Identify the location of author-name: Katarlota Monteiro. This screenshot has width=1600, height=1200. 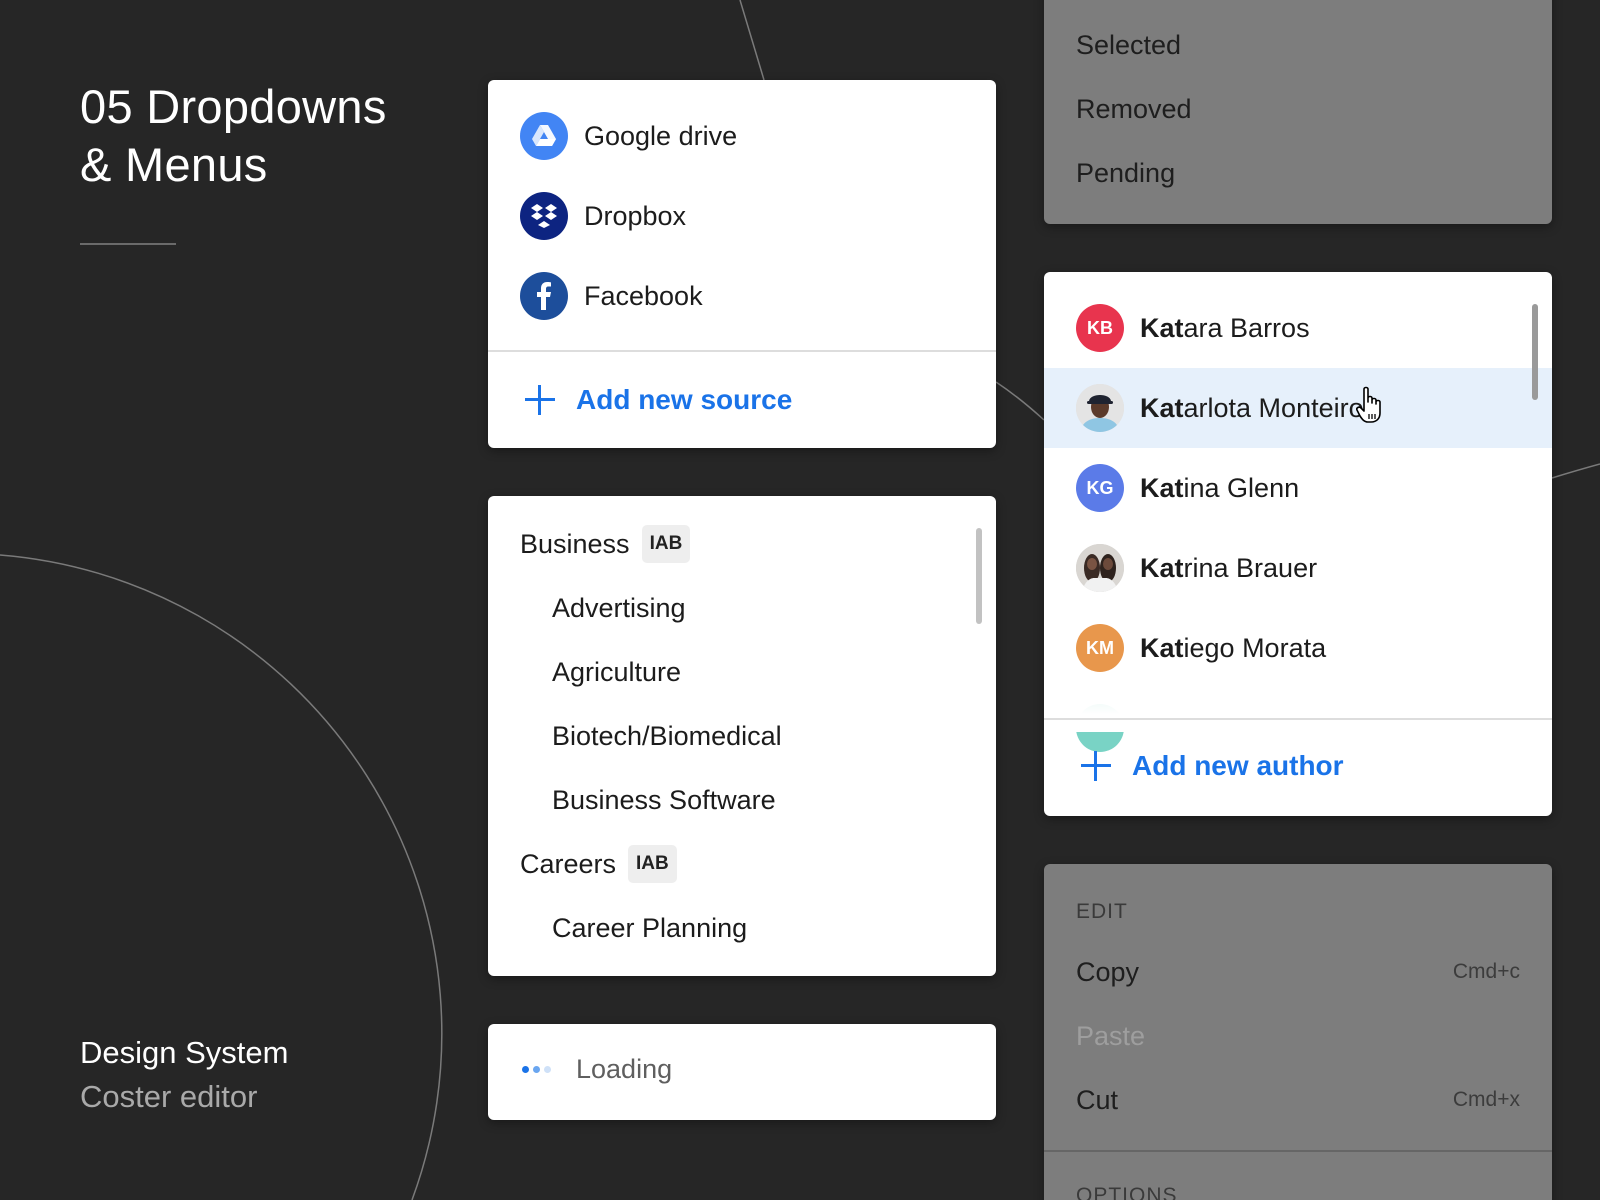
(1252, 408).